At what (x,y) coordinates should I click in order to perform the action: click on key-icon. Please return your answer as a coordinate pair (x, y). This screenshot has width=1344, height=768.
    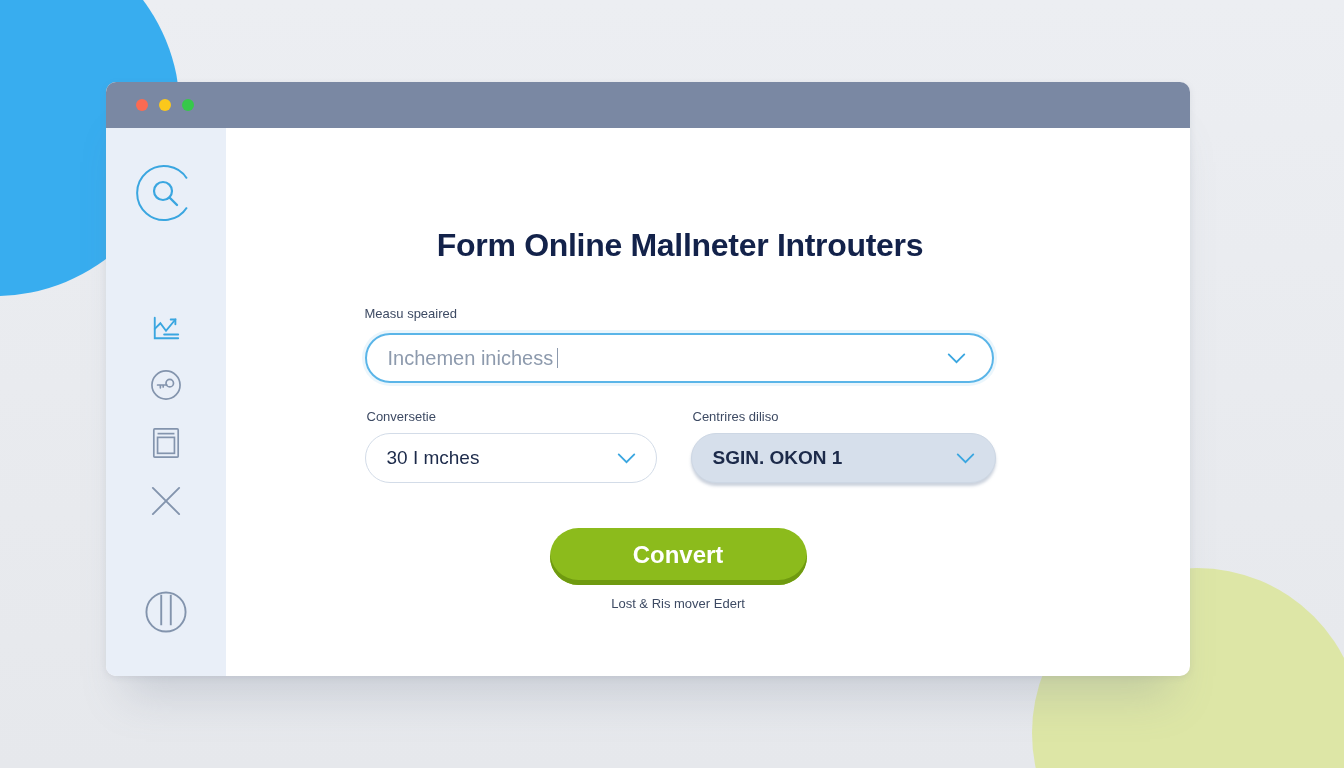
    Looking at the image, I should click on (166, 385).